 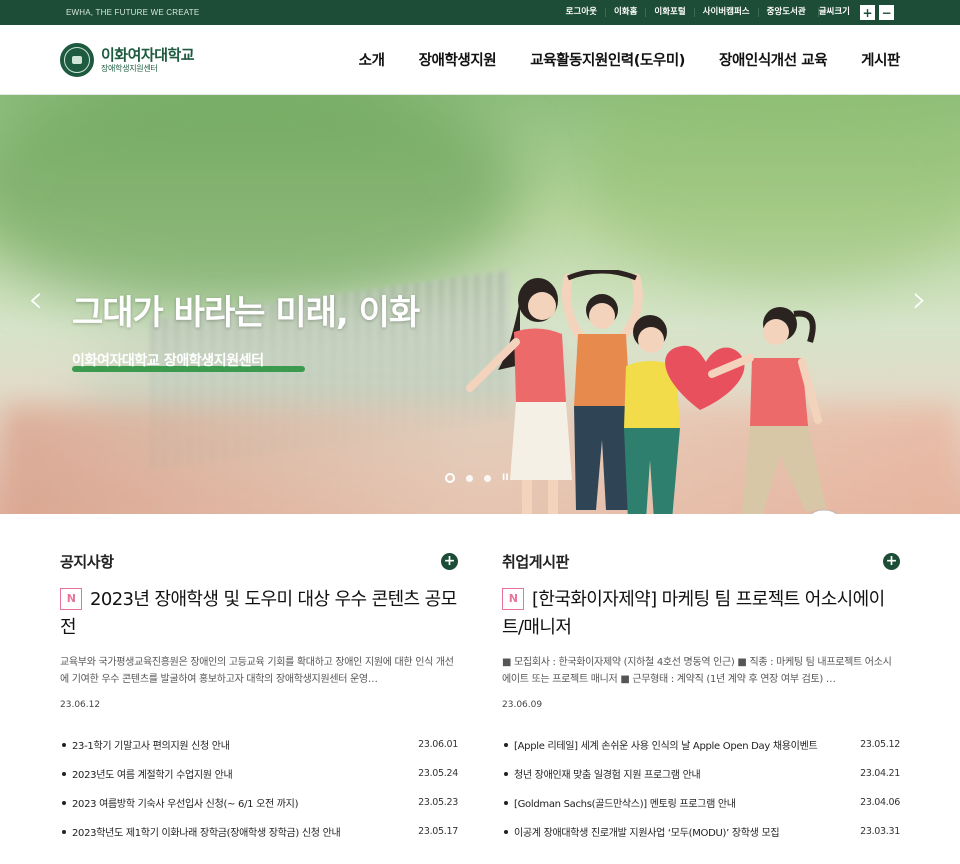 What do you see at coordinates (836, 12) in the screenshot?
I see `font-size-label: 글씨크기` at bounding box center [836, 12].